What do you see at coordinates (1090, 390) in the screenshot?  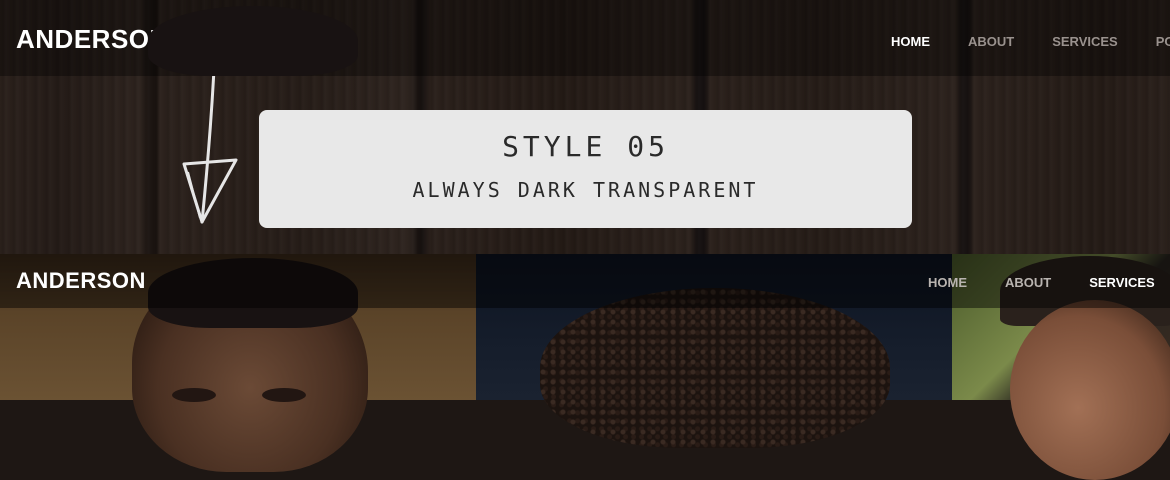 I see `portrait-3-face` at bounding box center [1090, 390].